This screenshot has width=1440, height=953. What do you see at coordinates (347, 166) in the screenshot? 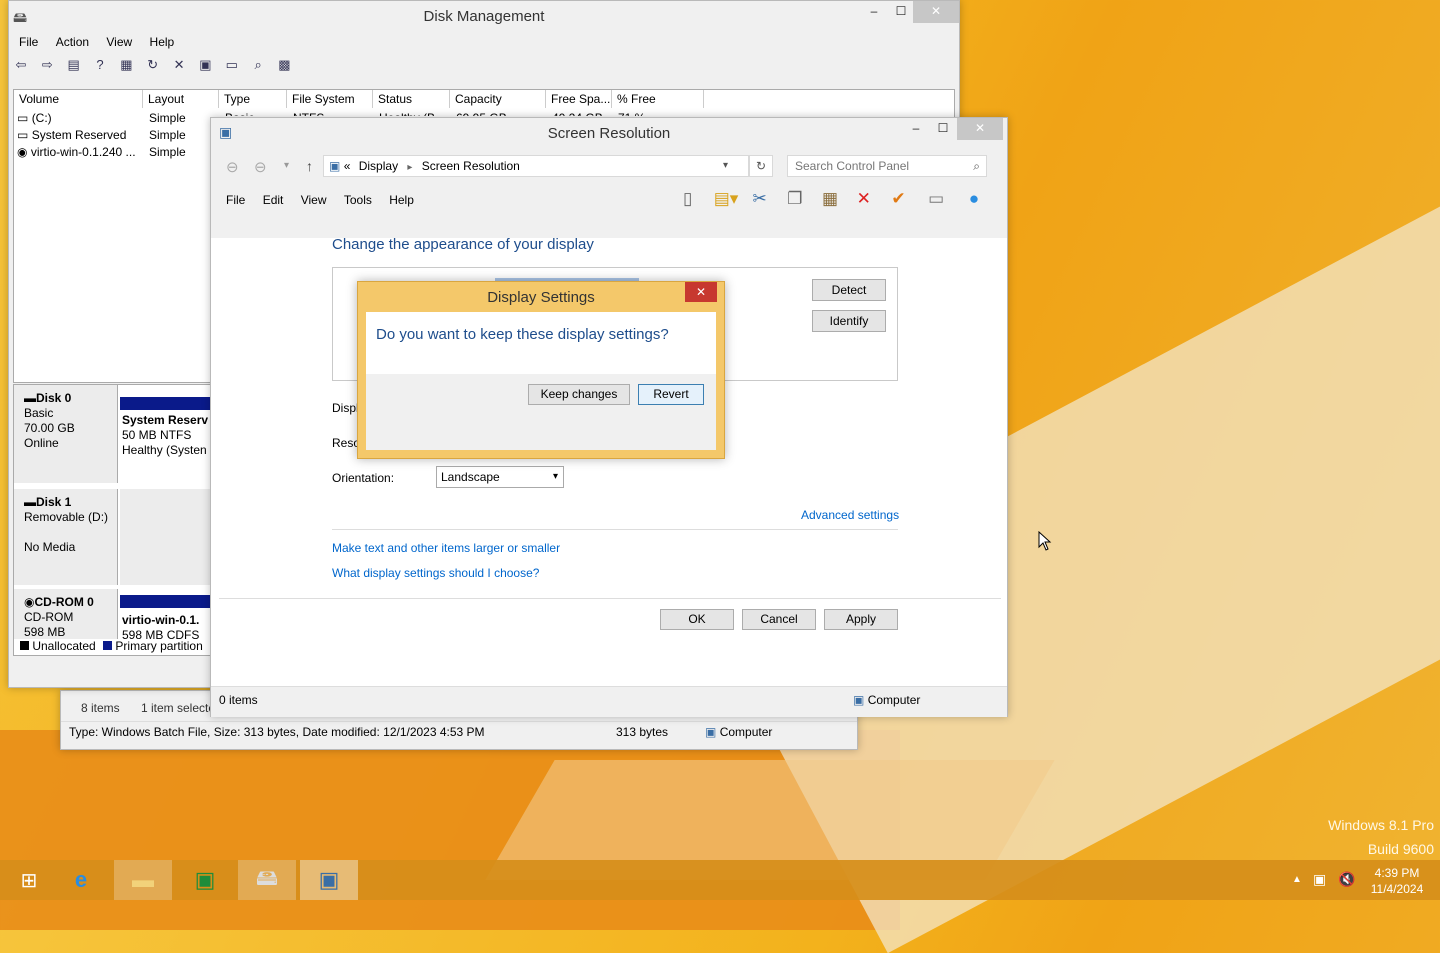
I see `breadcrumb-prefix: «` at bounding box center [347, 166].